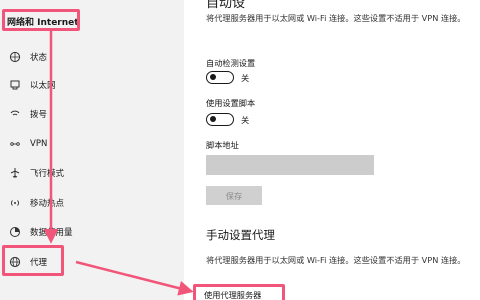 This screenshot has height=300, width=480. I want to click on sidebar-item-label: 飞行模式, so click(47, 174).